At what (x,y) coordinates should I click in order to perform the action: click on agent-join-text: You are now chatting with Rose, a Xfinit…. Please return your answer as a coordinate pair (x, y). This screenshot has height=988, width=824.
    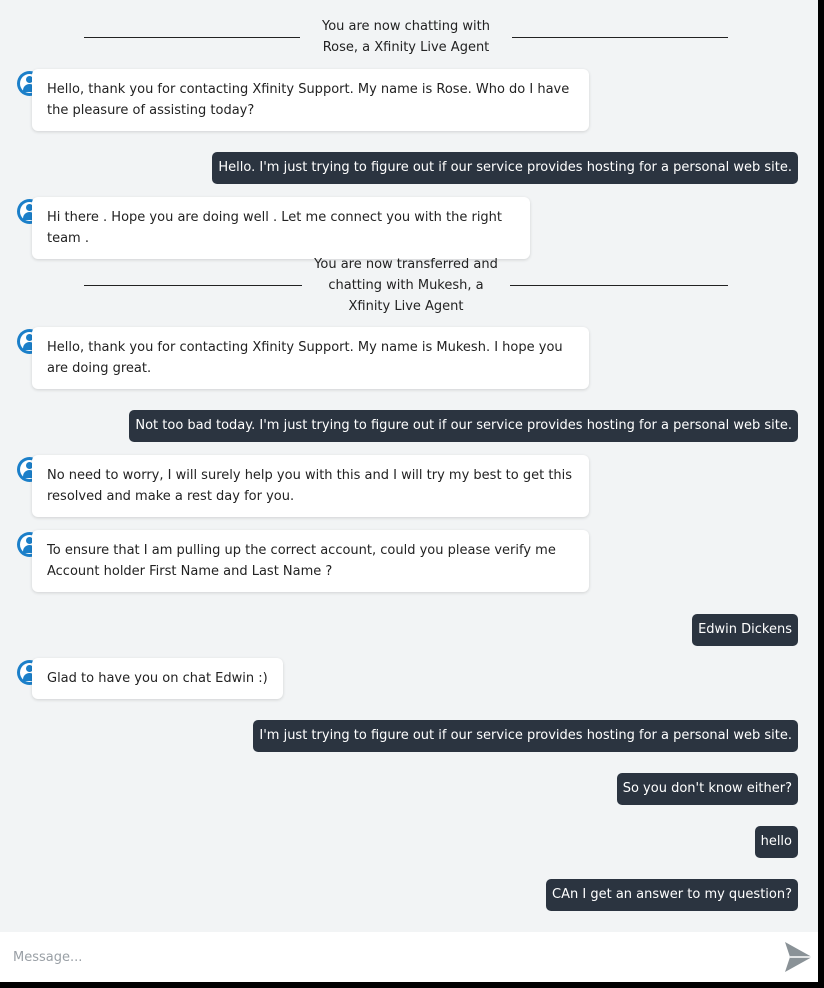
    Looking at the image, I should click on (406, 37).